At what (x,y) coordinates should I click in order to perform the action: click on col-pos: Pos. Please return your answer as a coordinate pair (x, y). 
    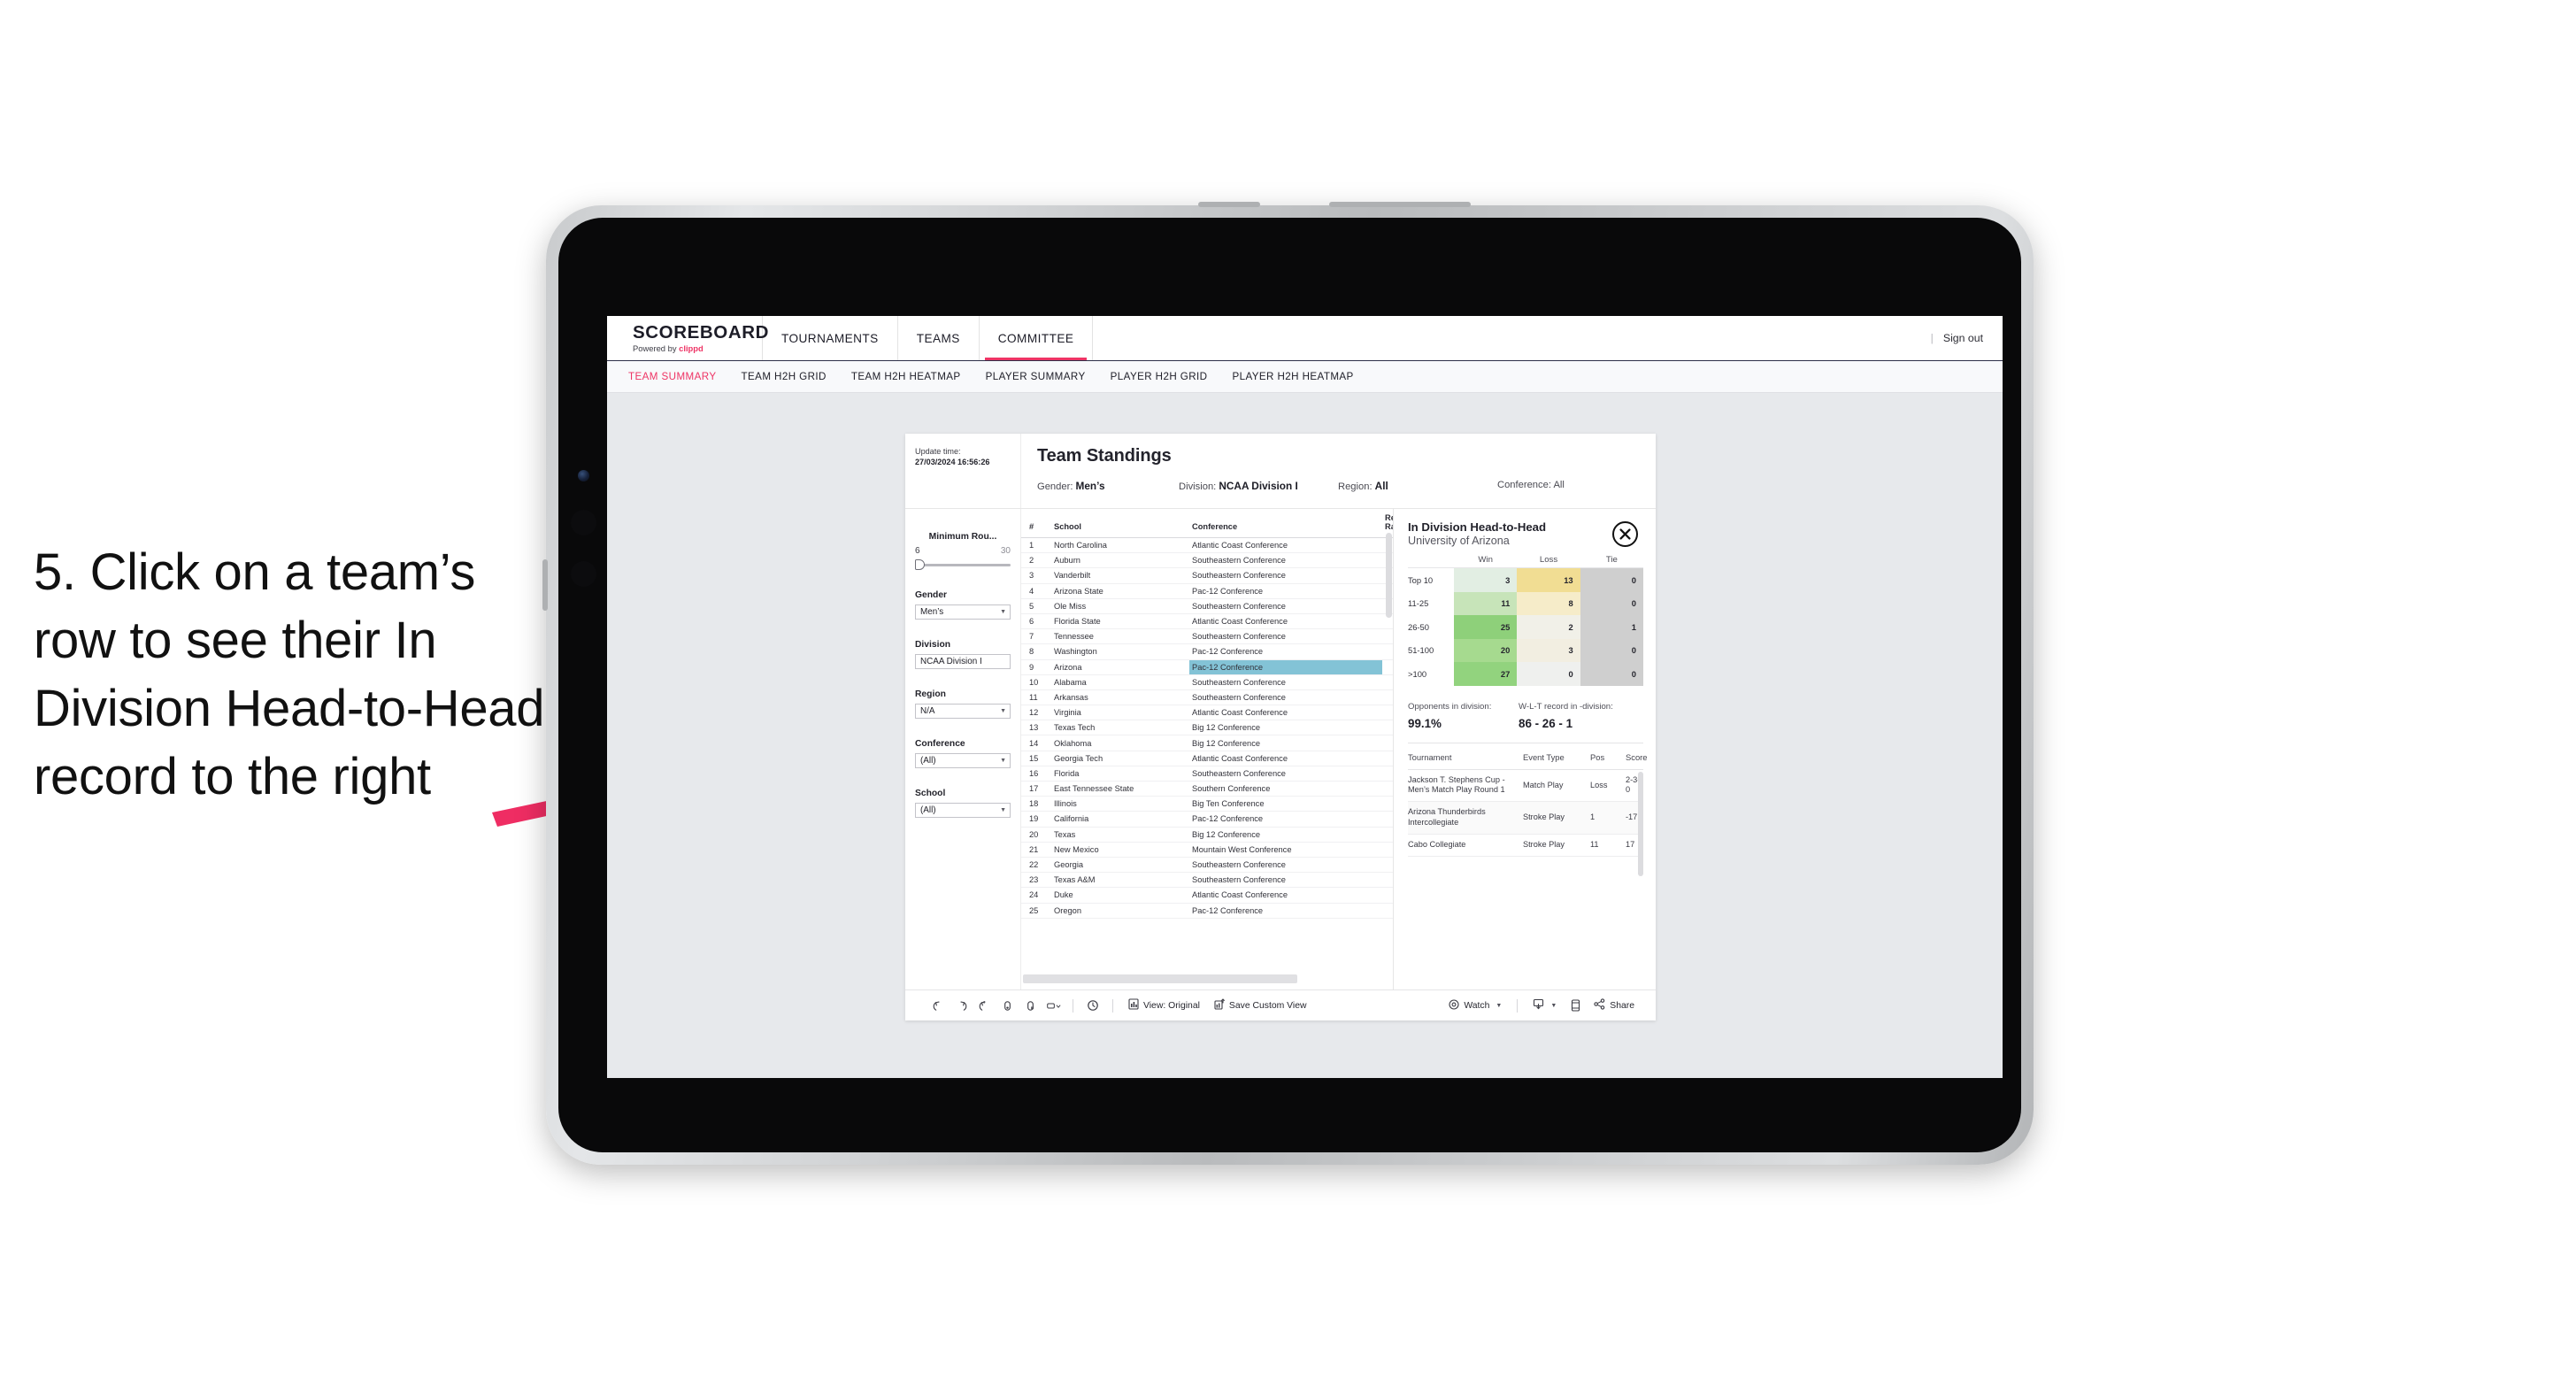
    Looking at the image, I should click on (1608, 757).